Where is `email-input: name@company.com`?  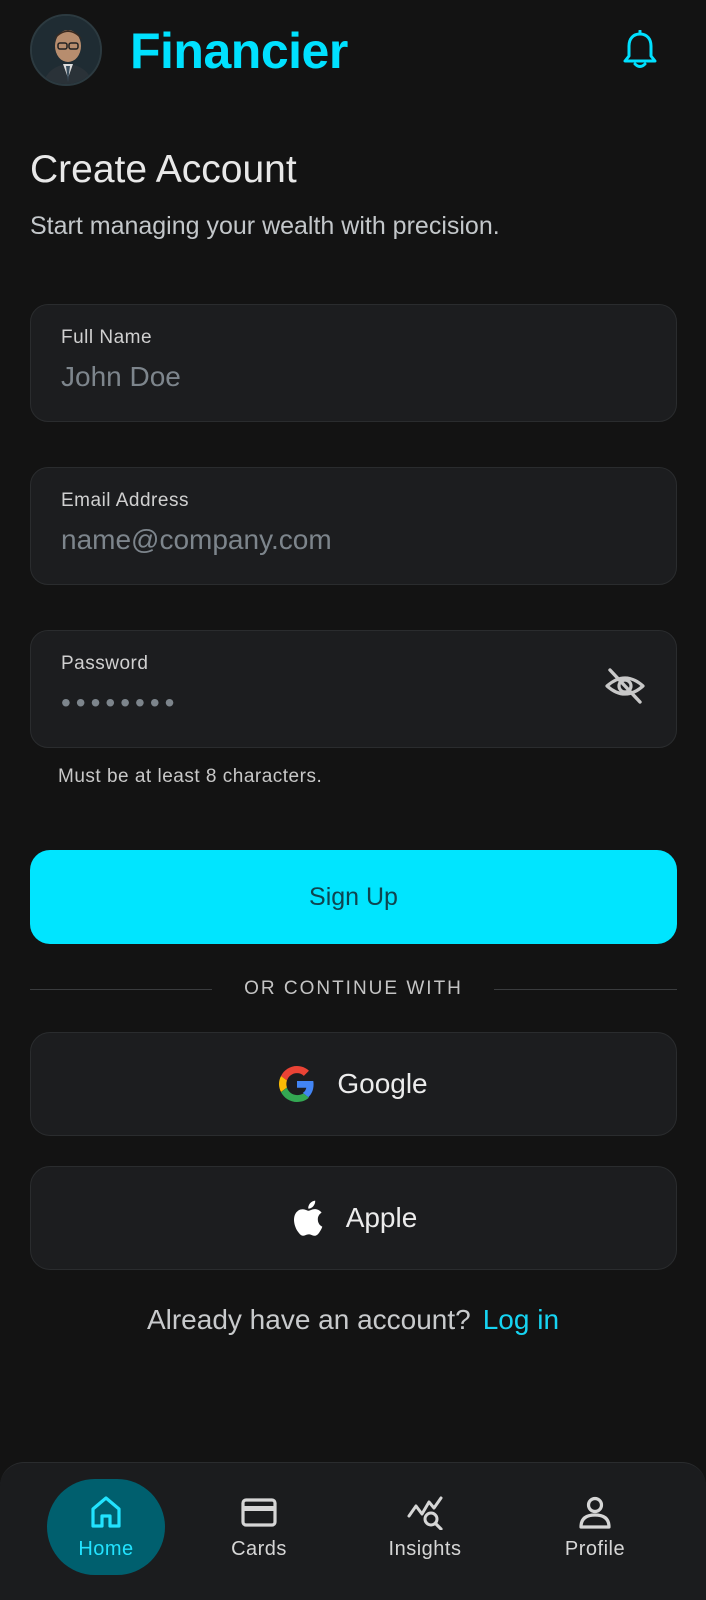 email-input: name@company.com is located at coordinates (196, 540).